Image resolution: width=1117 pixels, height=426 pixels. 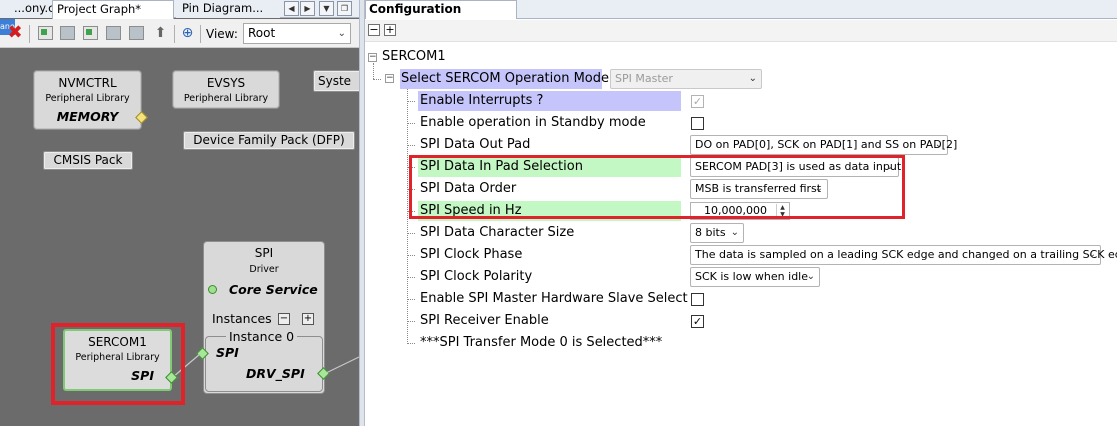 I want to click on char-size-label: SPI Data Character Size, so click(x=497, y=232).